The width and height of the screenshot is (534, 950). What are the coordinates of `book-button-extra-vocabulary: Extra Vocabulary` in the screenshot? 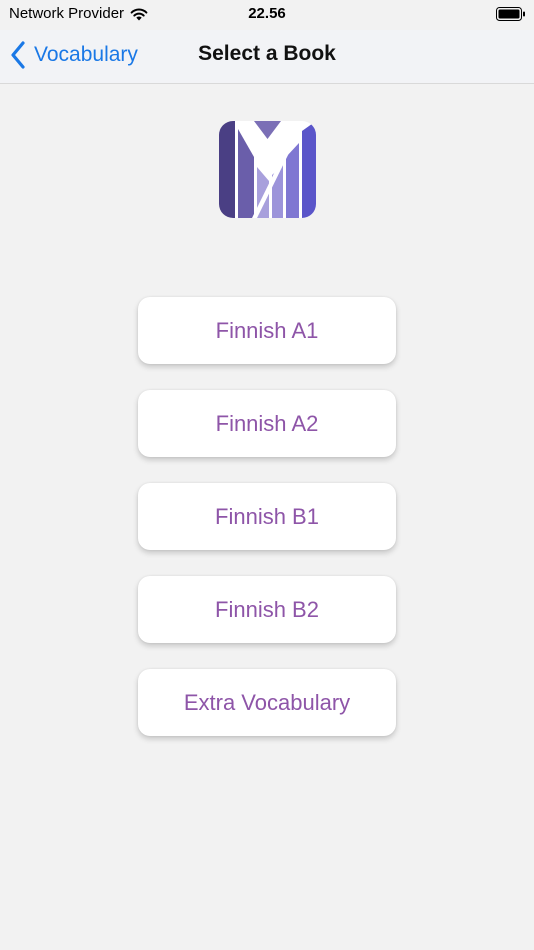 It's located at (267, 702).